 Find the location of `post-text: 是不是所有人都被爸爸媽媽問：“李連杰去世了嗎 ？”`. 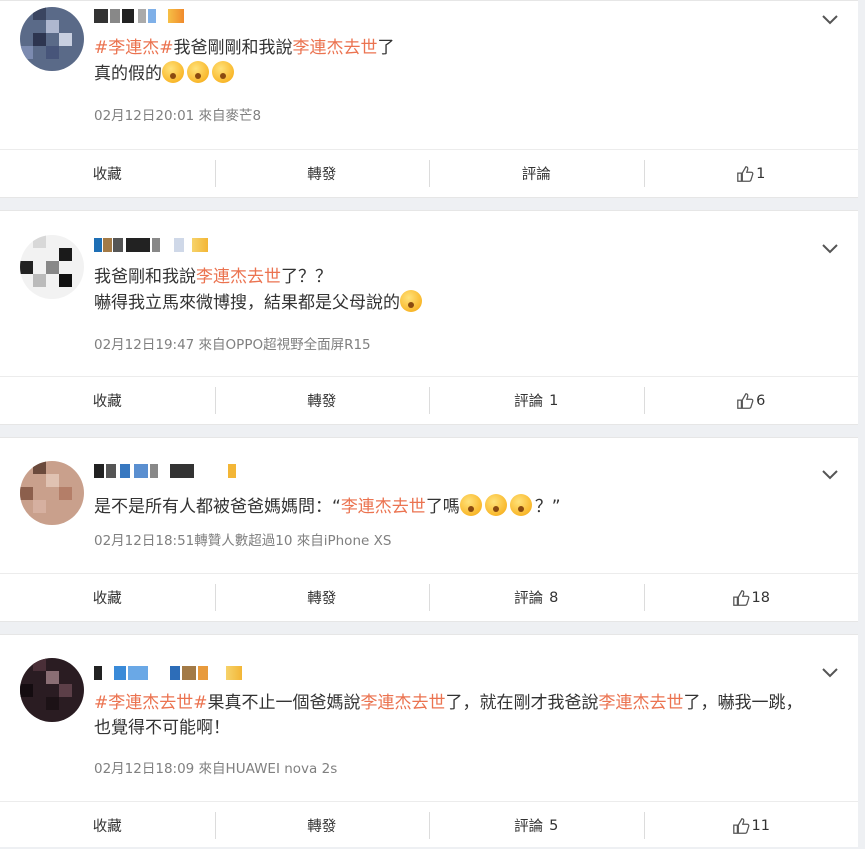

post-text: 是不是所有人都被爸爸媽媽問：“李連杰去世了嗎 ？” is located at coordinates (456, 507).